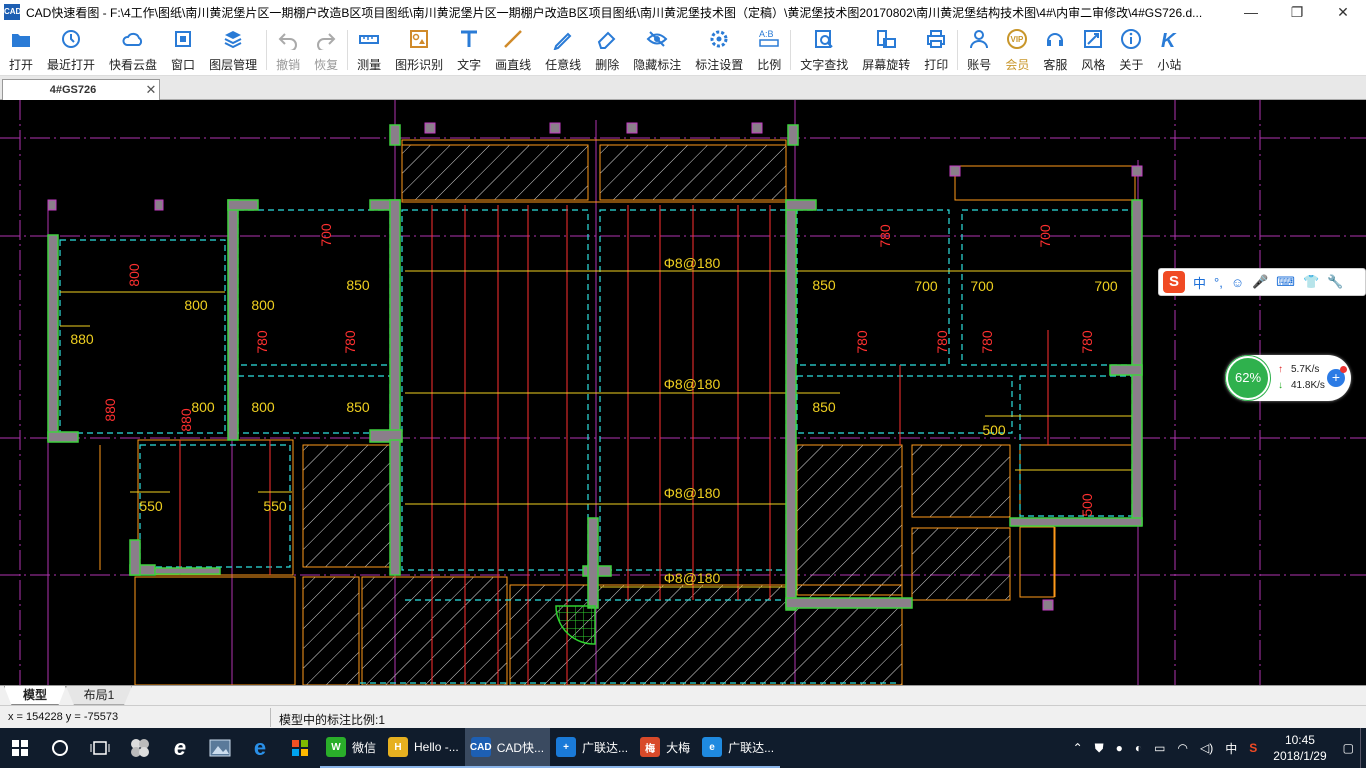 This screenshot has height=768, width=1366. I want to click on toolbar-text-button: 文字, so click(469, 49).